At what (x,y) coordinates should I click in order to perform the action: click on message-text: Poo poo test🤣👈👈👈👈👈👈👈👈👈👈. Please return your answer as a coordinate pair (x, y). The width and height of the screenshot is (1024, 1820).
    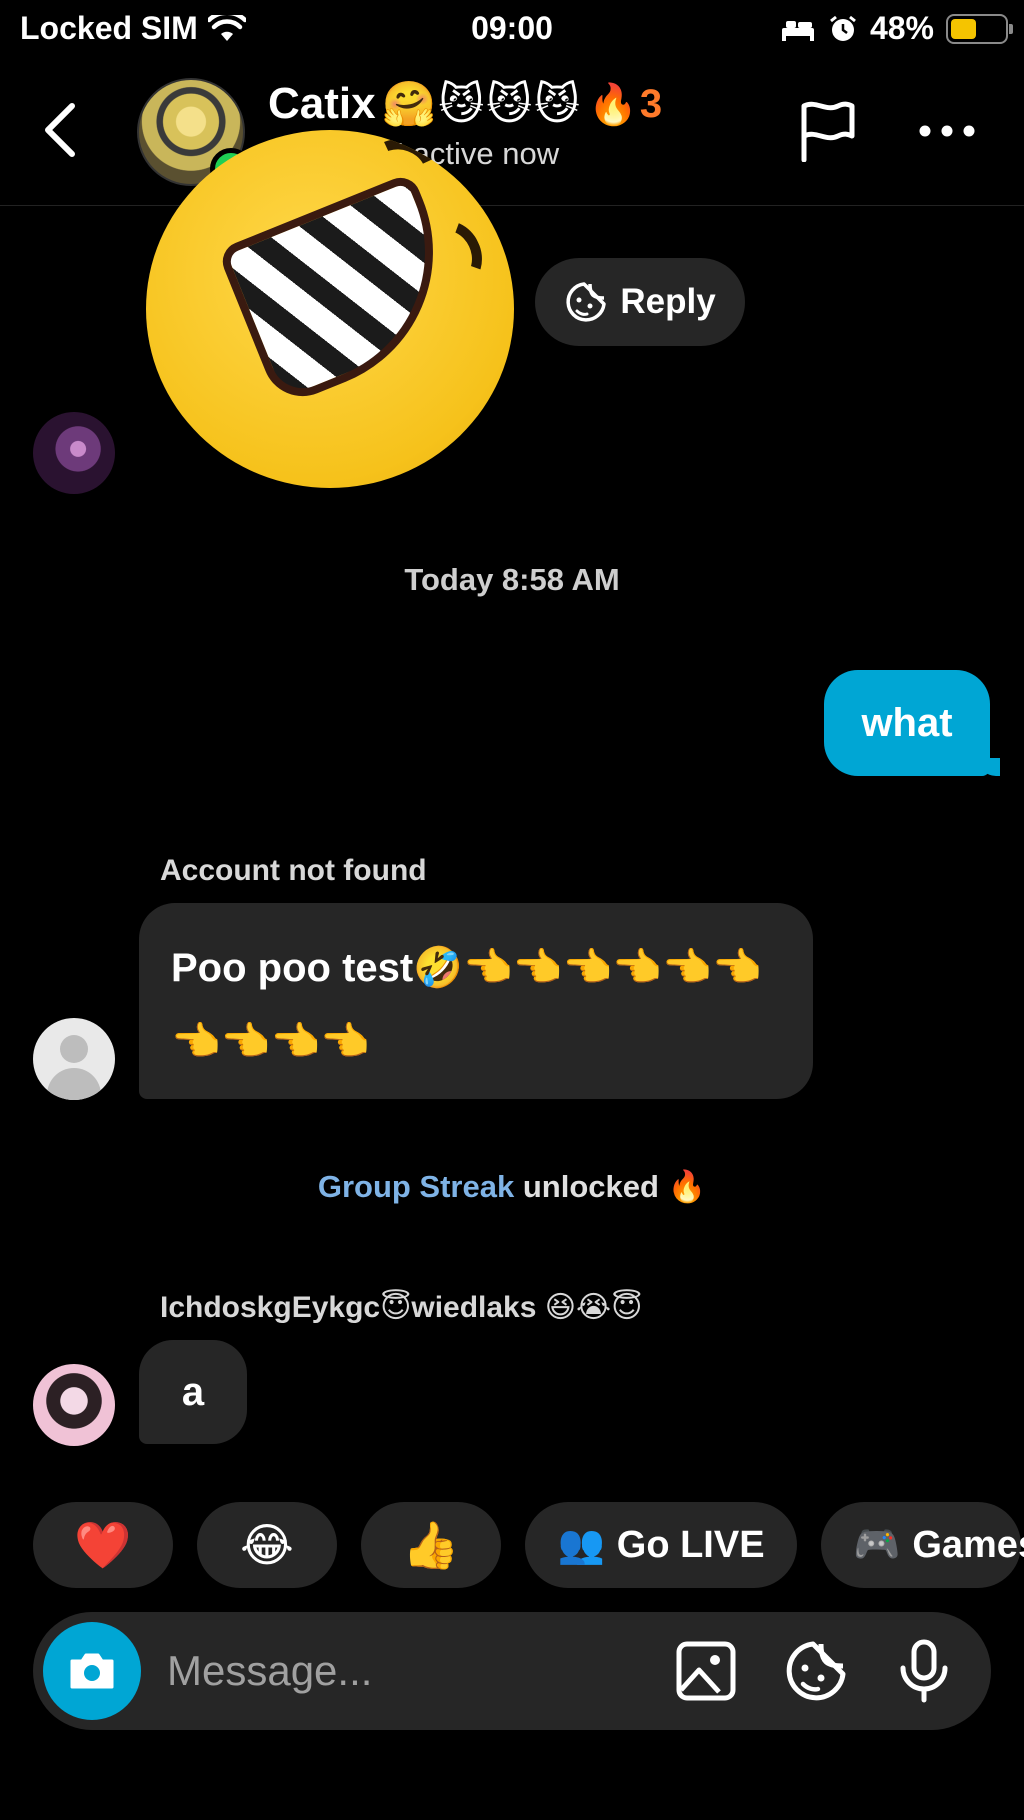
    Looking at the image, I should click on (466, 1005).